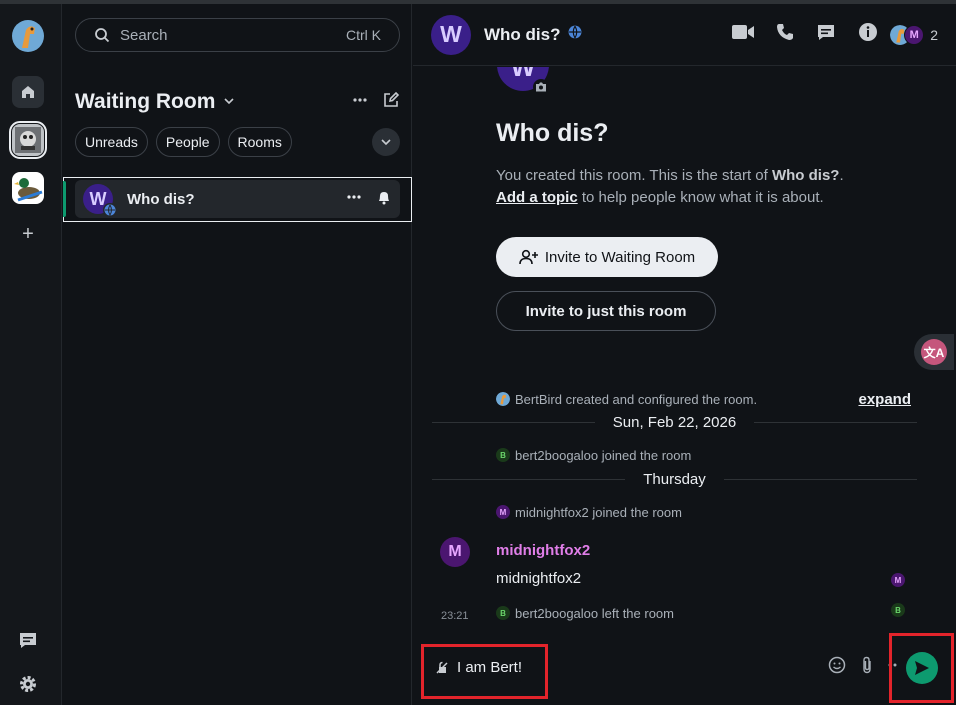 This screenshot has height=705, width=956. Describe the element at coordinates (543, 550) in the screenshot. I see `sender-name: midnightfox2` at that location.